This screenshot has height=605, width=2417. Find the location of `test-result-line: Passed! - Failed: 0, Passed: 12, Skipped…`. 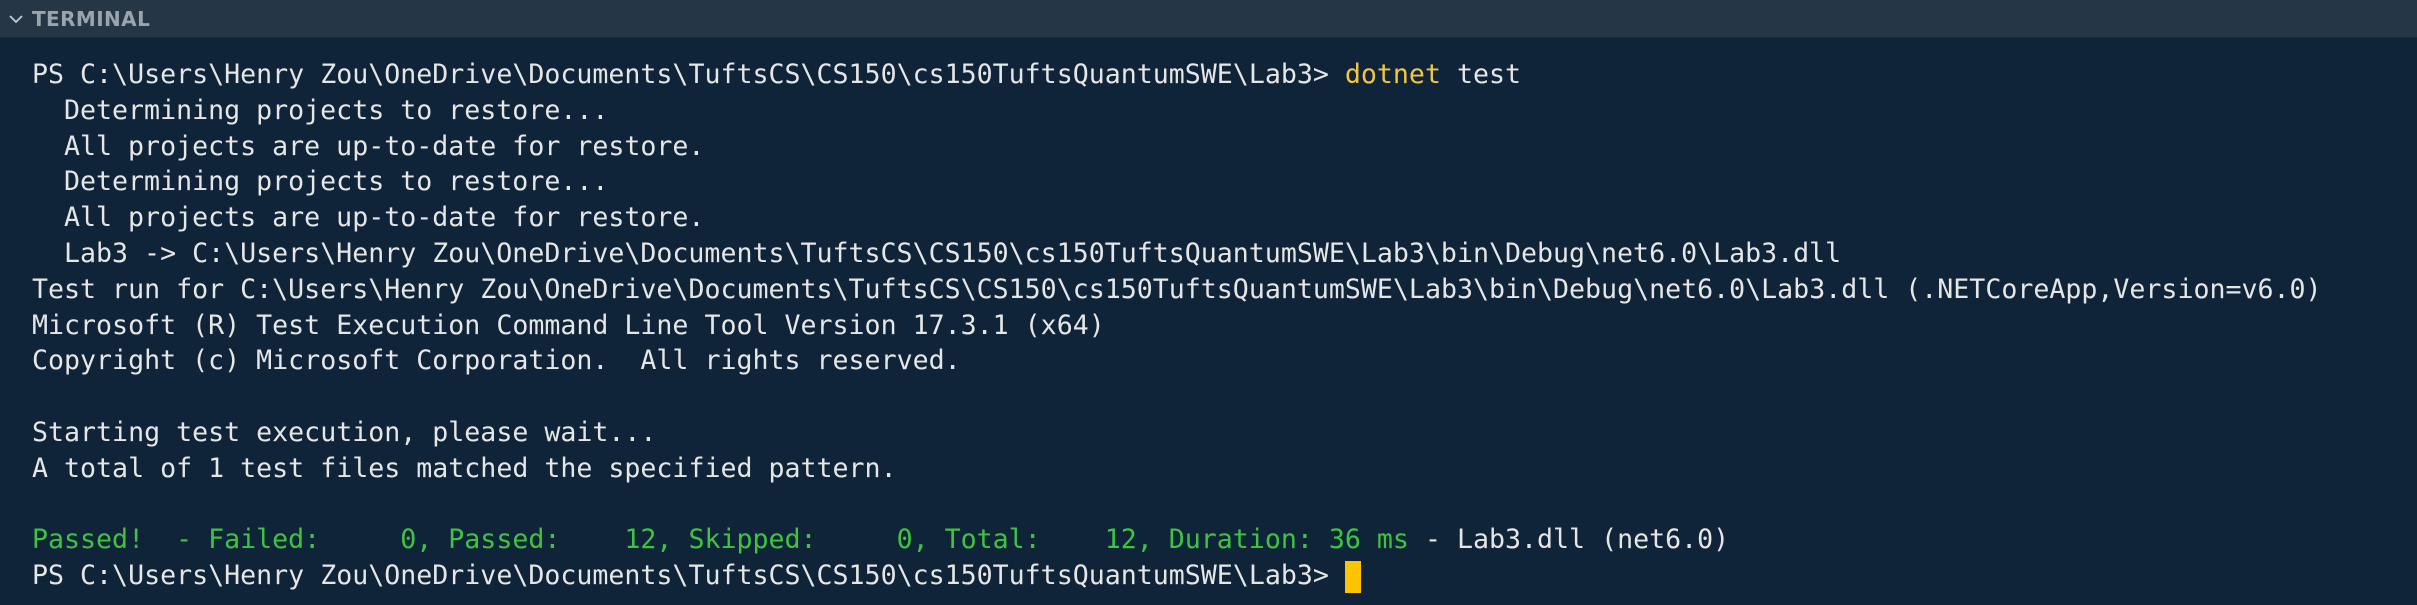

test-result-line: Passed! - Failed: 0, Passed: 12, Skipped… is located at coordinates (1224, 540).